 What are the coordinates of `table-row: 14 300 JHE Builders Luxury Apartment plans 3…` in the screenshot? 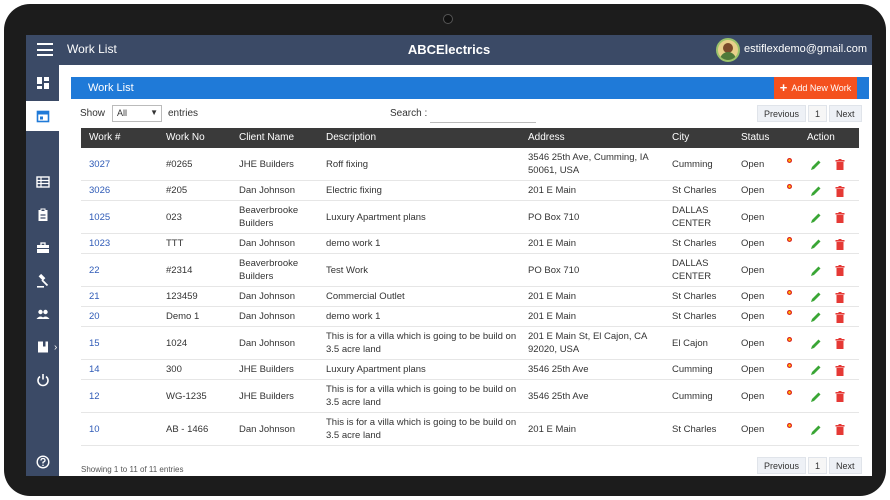 It's located at (470, 370).